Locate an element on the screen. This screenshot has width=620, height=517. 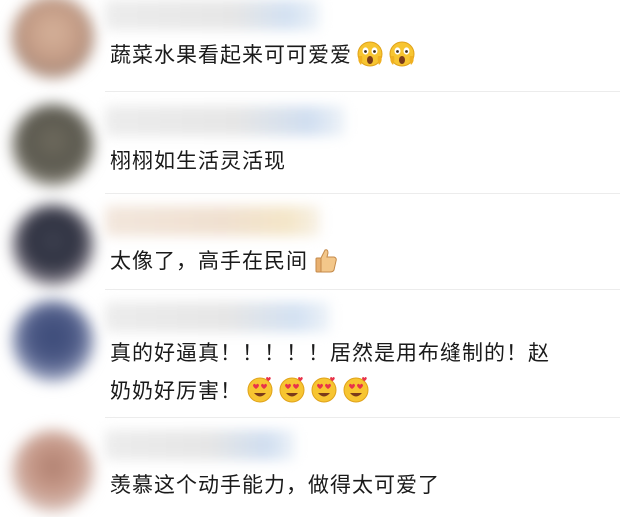
comment-text-line1: 真的好逼真！！！！！居然是用布缝制的！赵 is located at coordinates (330, 353).